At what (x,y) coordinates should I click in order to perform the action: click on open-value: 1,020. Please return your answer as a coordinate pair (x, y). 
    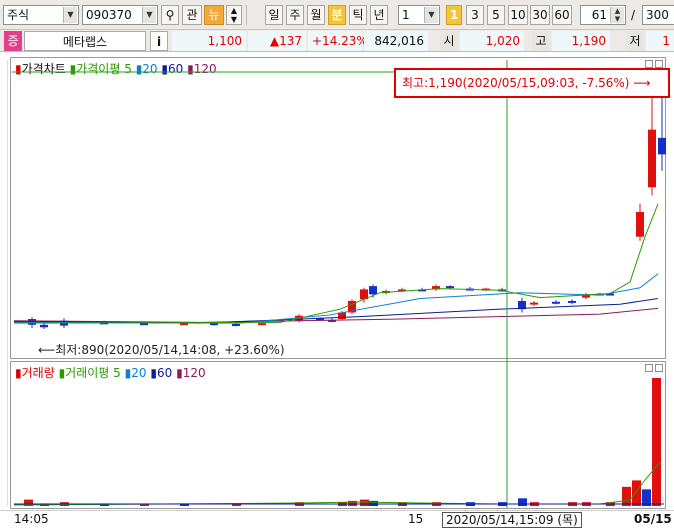
    Looking at the image, I should click on (492, 41).